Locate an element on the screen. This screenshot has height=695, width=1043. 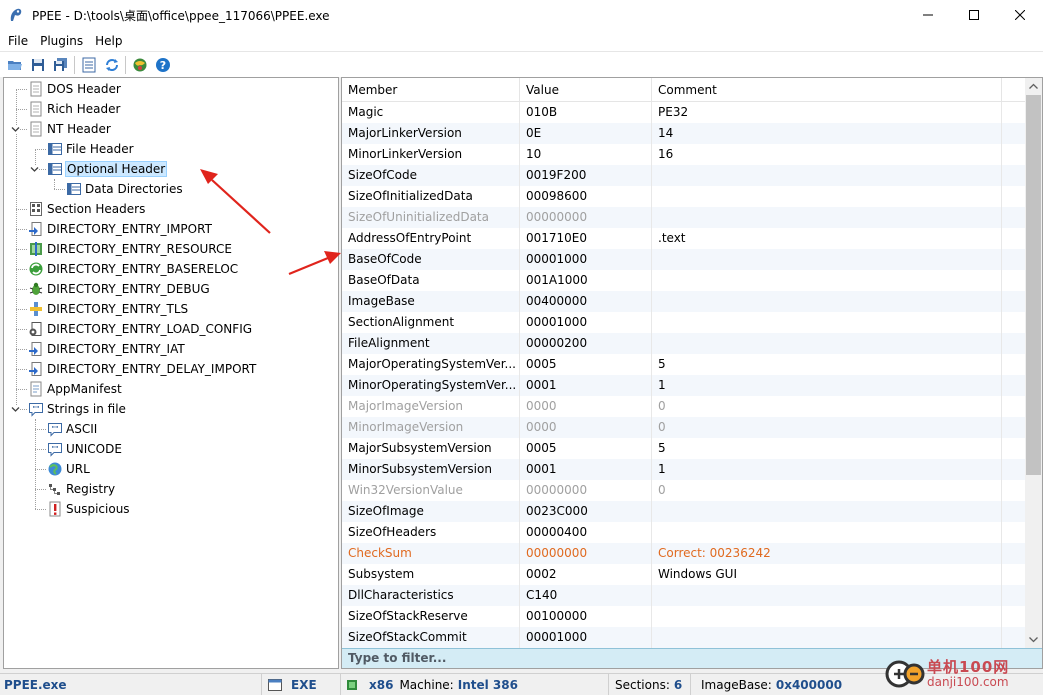
tree-item-registry: Registry is located at coordinates (81, 489).